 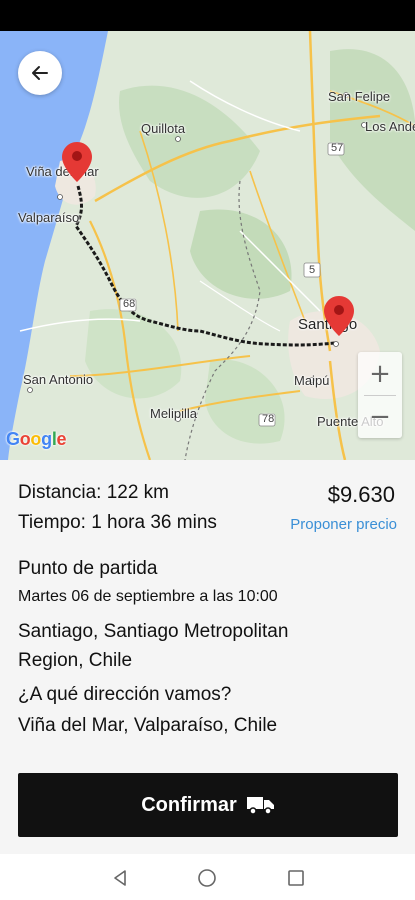 I want to click on map-label-san-antonio: San Antonio, so click(x=58, y=379).